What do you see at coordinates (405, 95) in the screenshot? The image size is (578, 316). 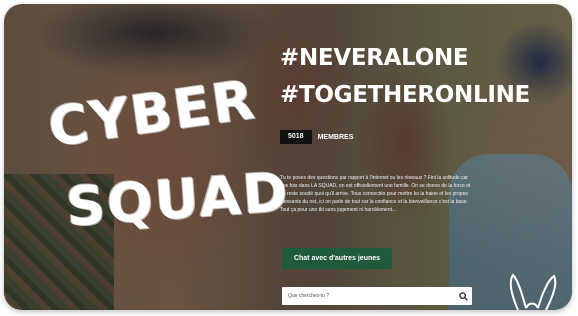 I see `hashtag-togetheronline: #TOGETHERONLINE` at bounding box center [405, 95].